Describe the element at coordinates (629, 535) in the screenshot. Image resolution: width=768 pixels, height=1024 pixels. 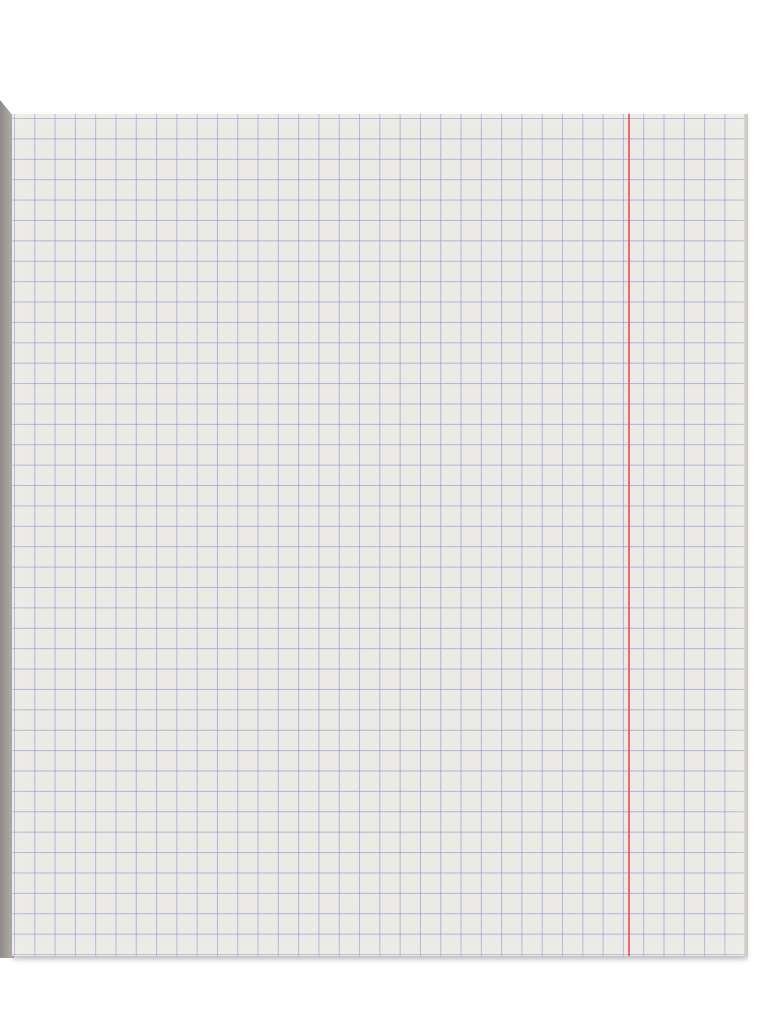
I see `red-margin-line` at that location.